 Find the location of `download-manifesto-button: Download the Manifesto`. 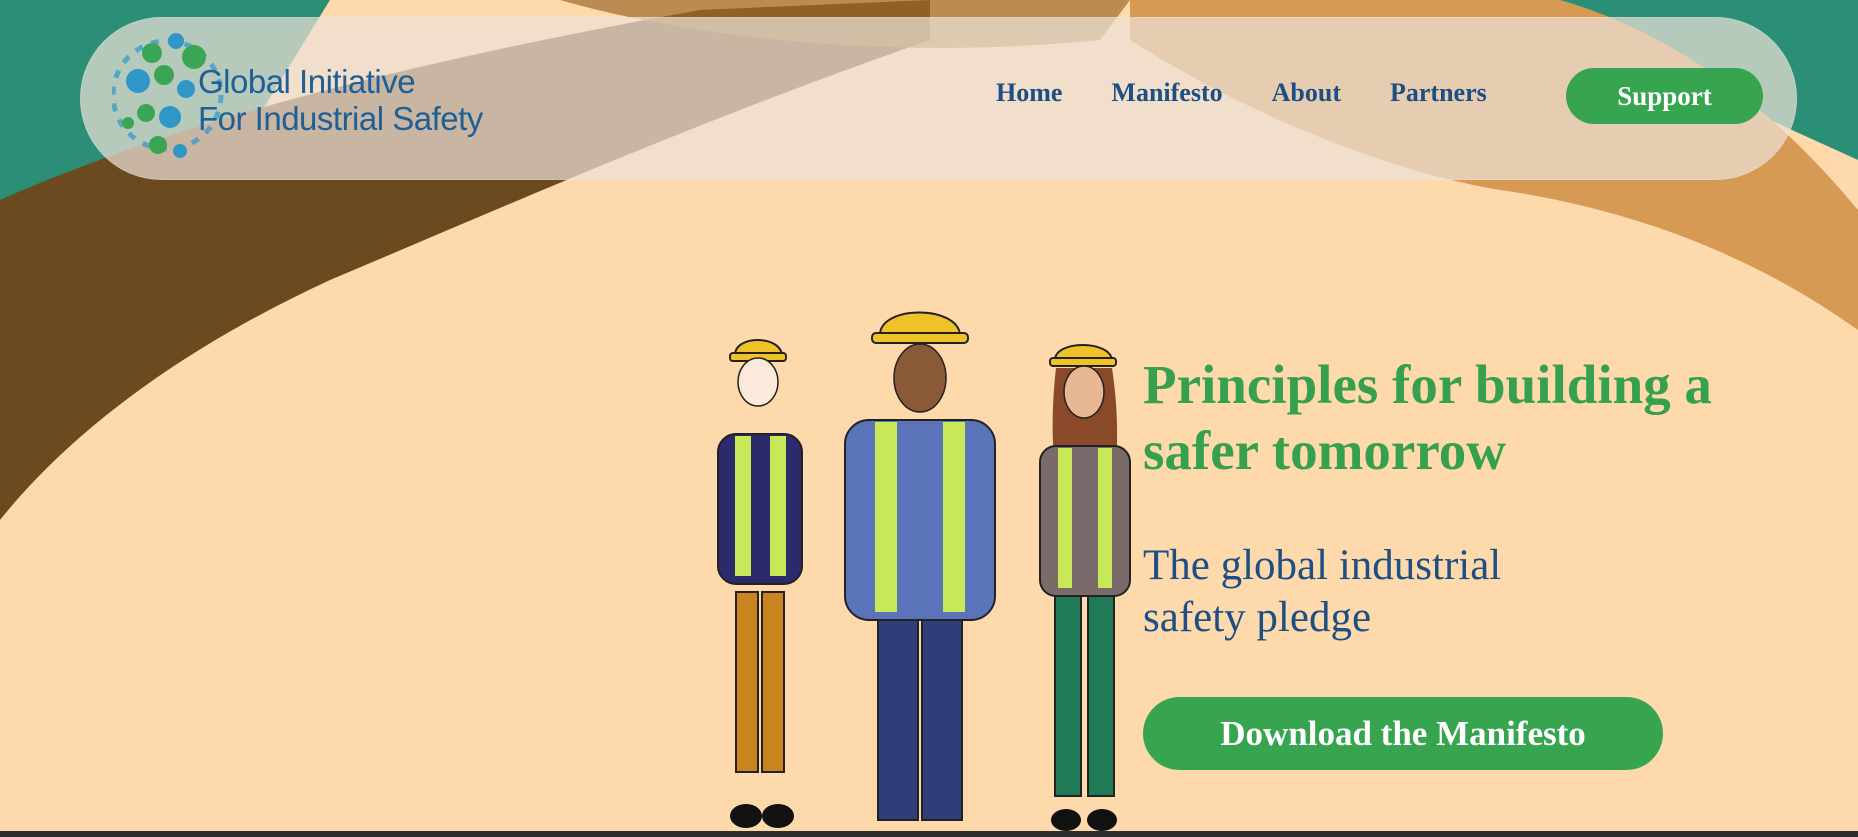

download-manifesto-button: Download the Manifesto is located at coordinates (1403, 733).